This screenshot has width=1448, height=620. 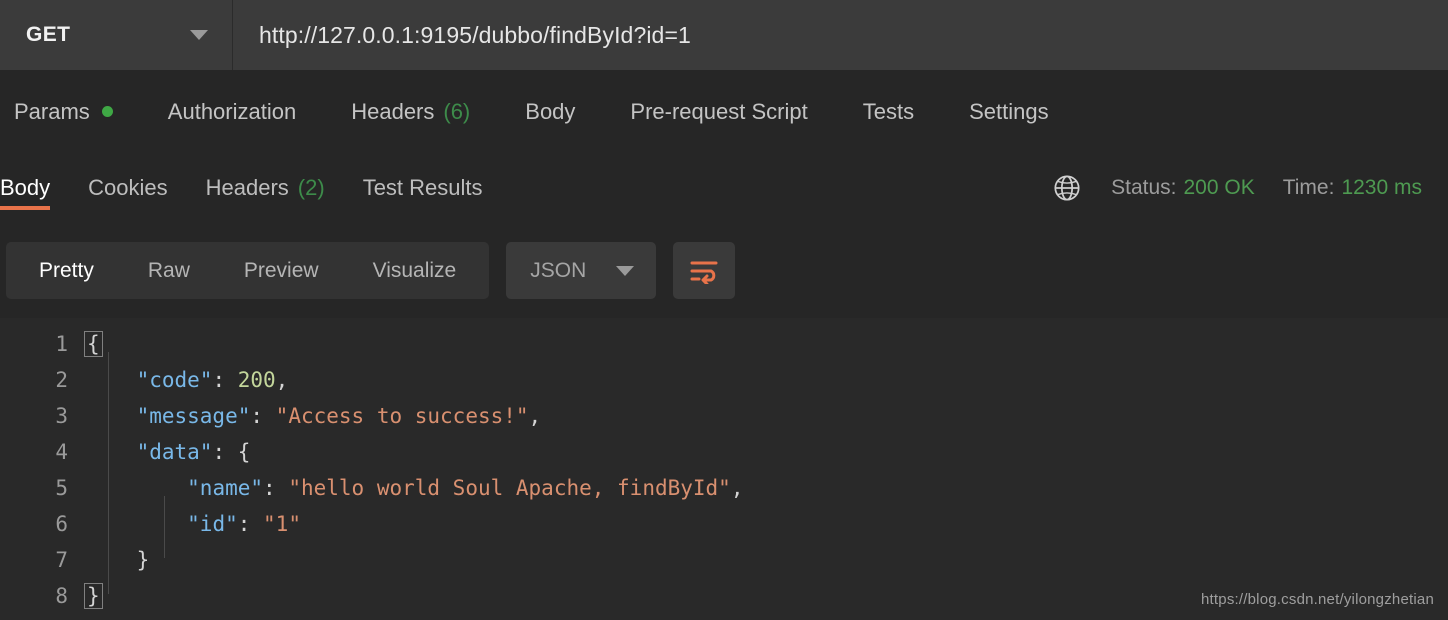 I want to click on code-line-7: }, so click(x=143, y=560).